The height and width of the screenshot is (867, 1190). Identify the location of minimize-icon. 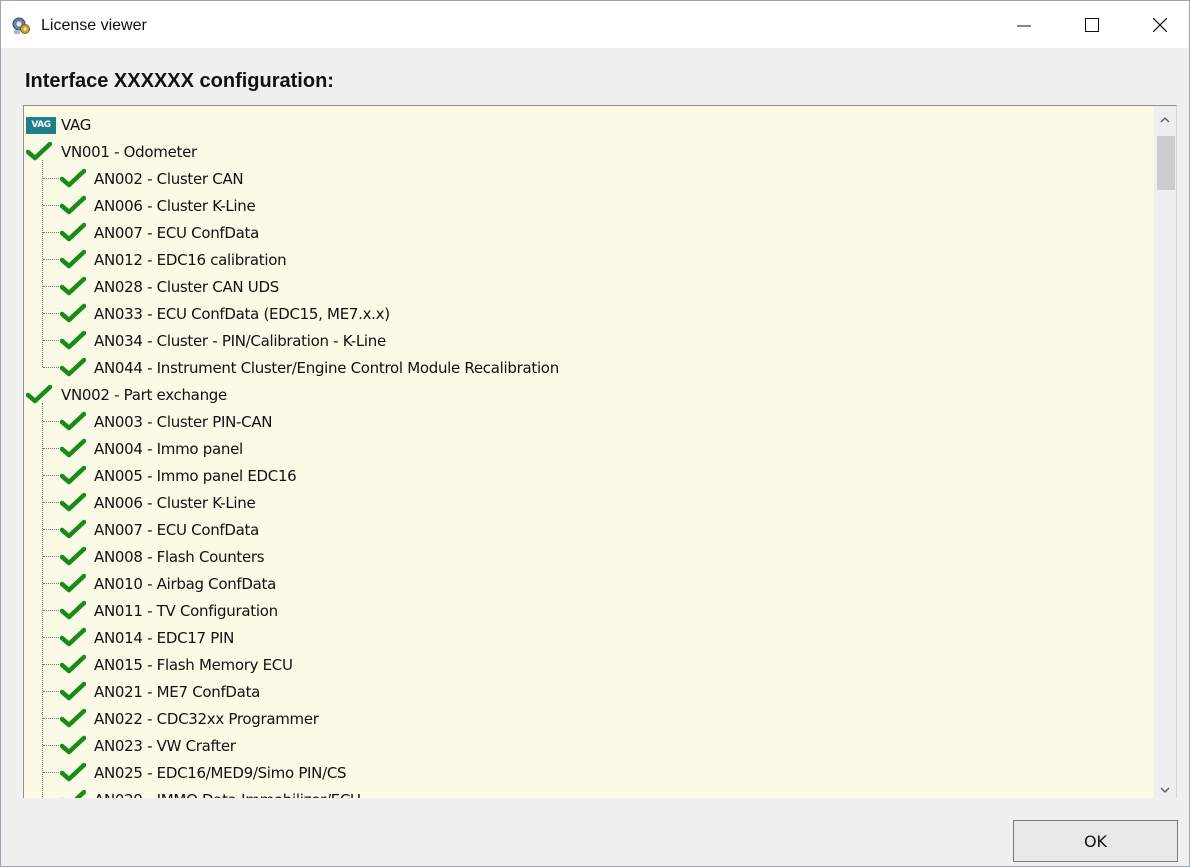
(1024, 25).